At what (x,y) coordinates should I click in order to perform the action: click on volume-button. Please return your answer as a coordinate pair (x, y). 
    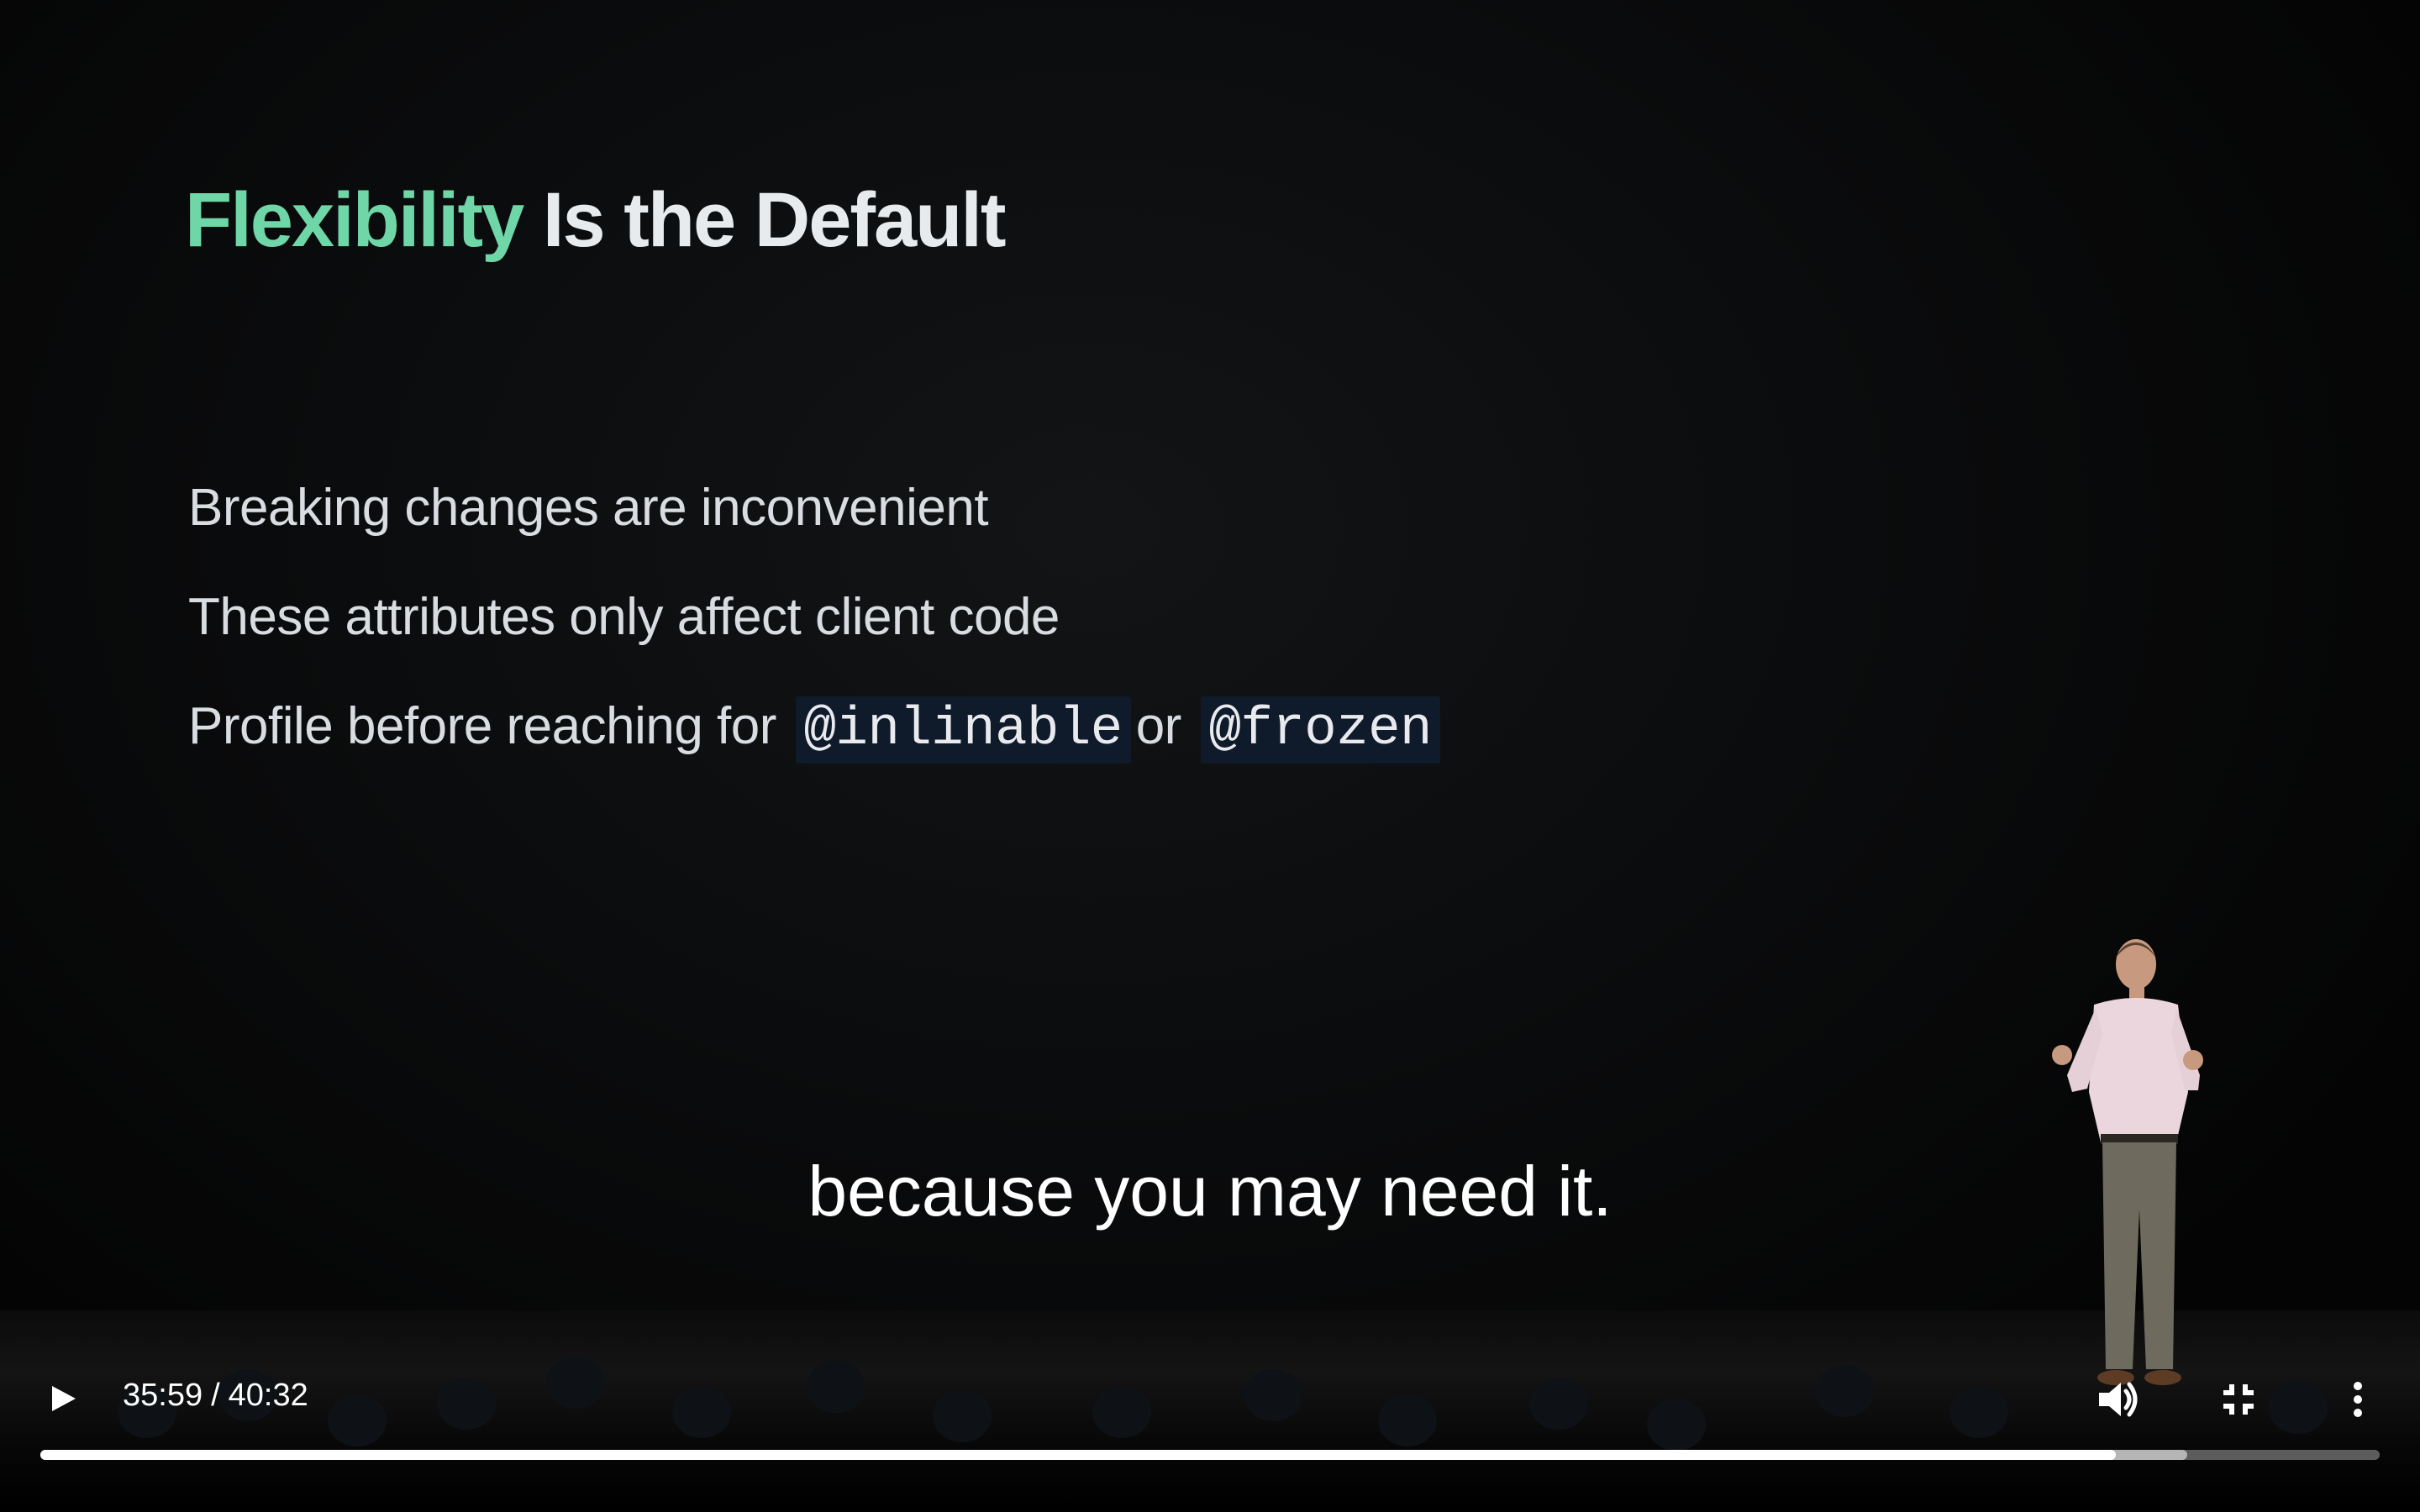
    Looking at the image, I should click on (2117, 1399).